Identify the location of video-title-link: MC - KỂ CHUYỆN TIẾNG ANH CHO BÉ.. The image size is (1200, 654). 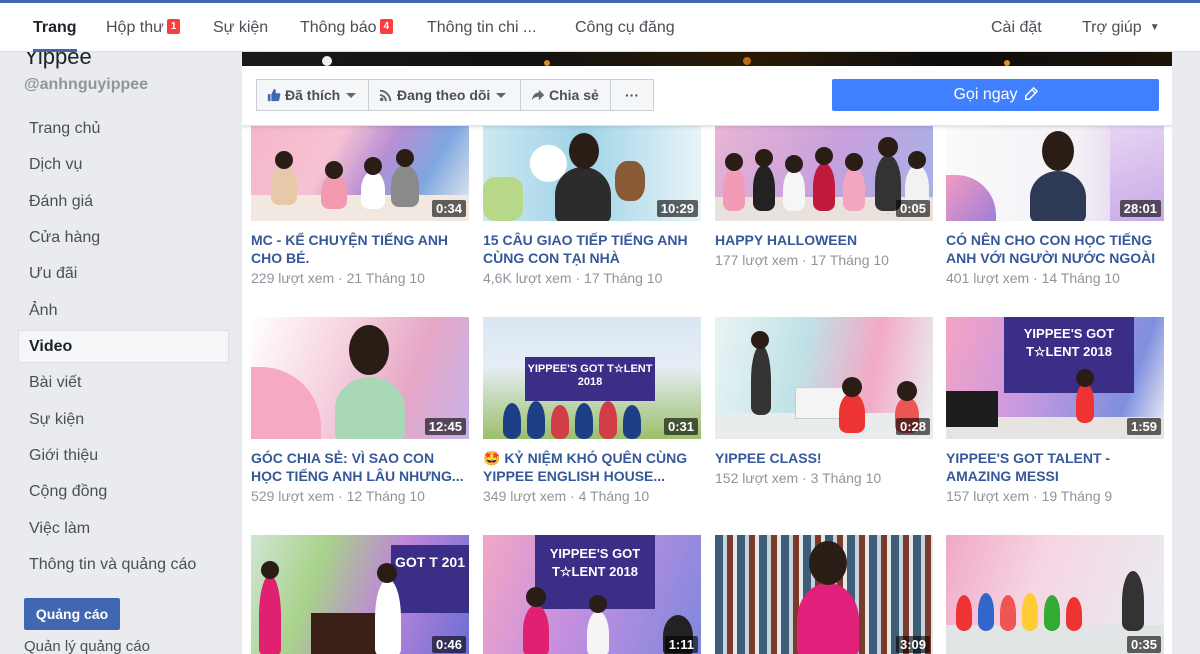
(360, 249).